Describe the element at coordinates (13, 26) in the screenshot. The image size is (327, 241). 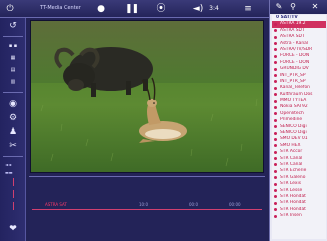
I see `back-icon: ↺` at that location.